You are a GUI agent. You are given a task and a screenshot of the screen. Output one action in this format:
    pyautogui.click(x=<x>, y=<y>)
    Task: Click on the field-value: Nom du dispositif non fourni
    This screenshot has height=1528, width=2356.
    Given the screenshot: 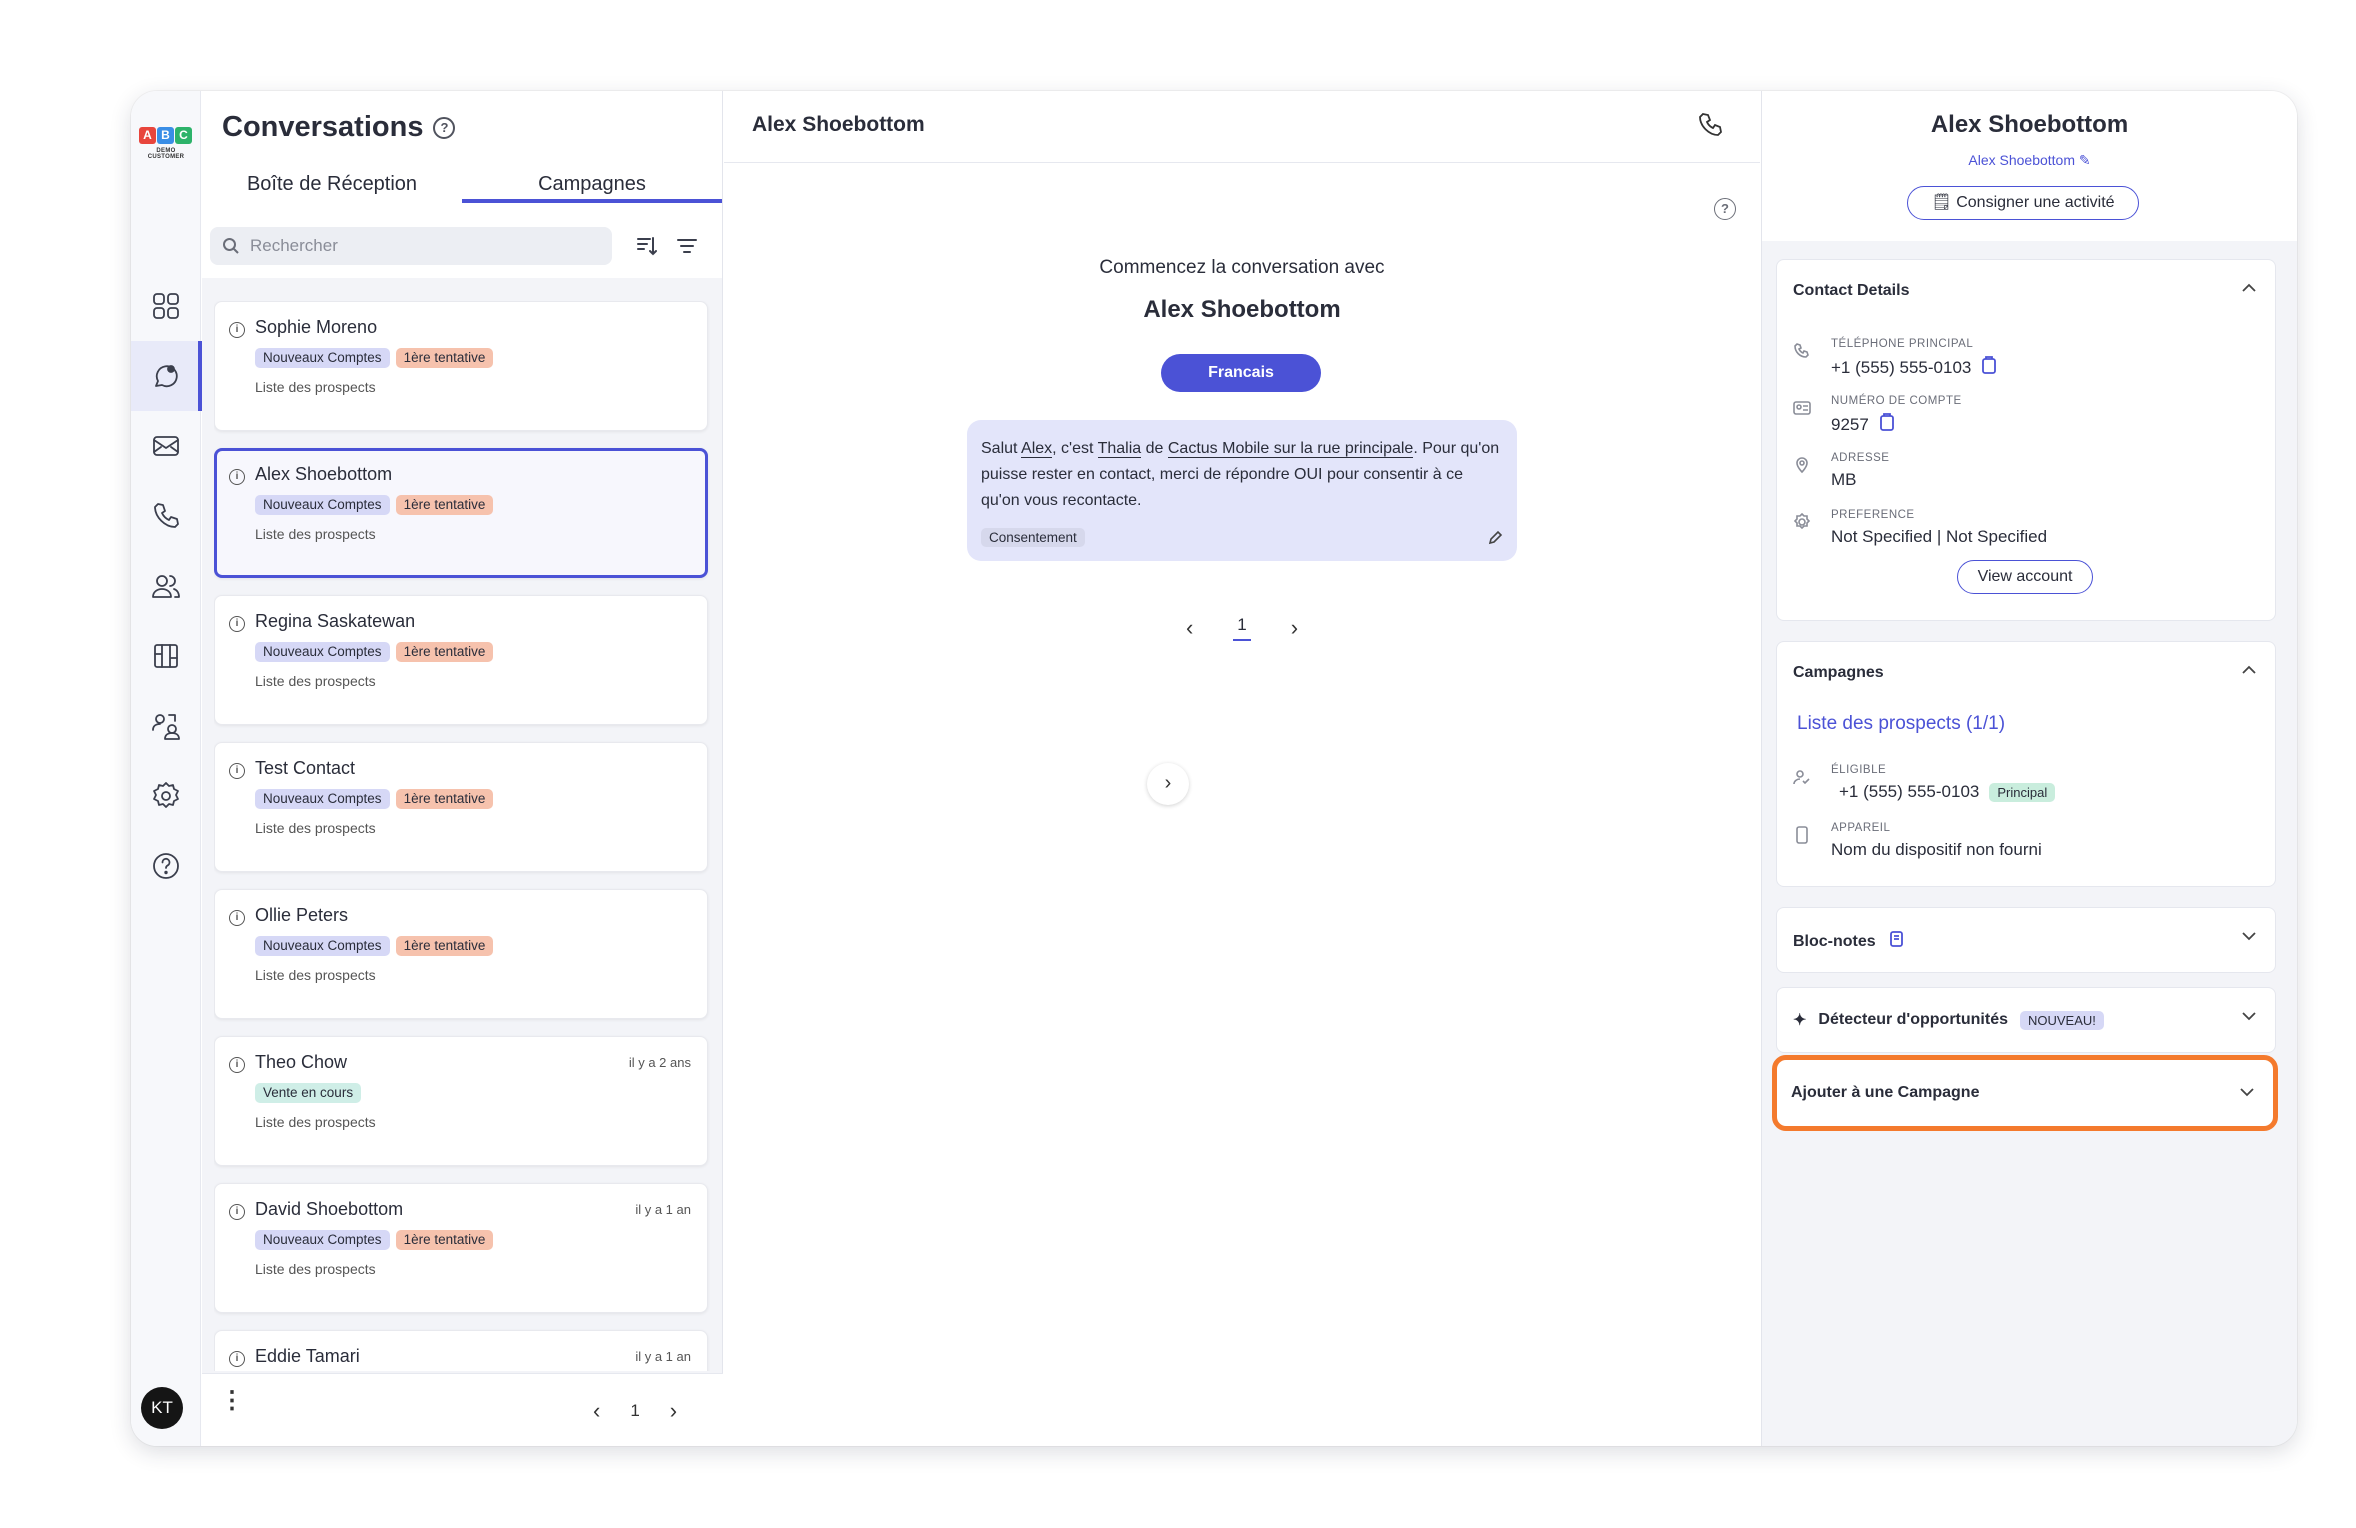 What is the action you would take?
    pyautogui.click(x=1936, y=849)
    